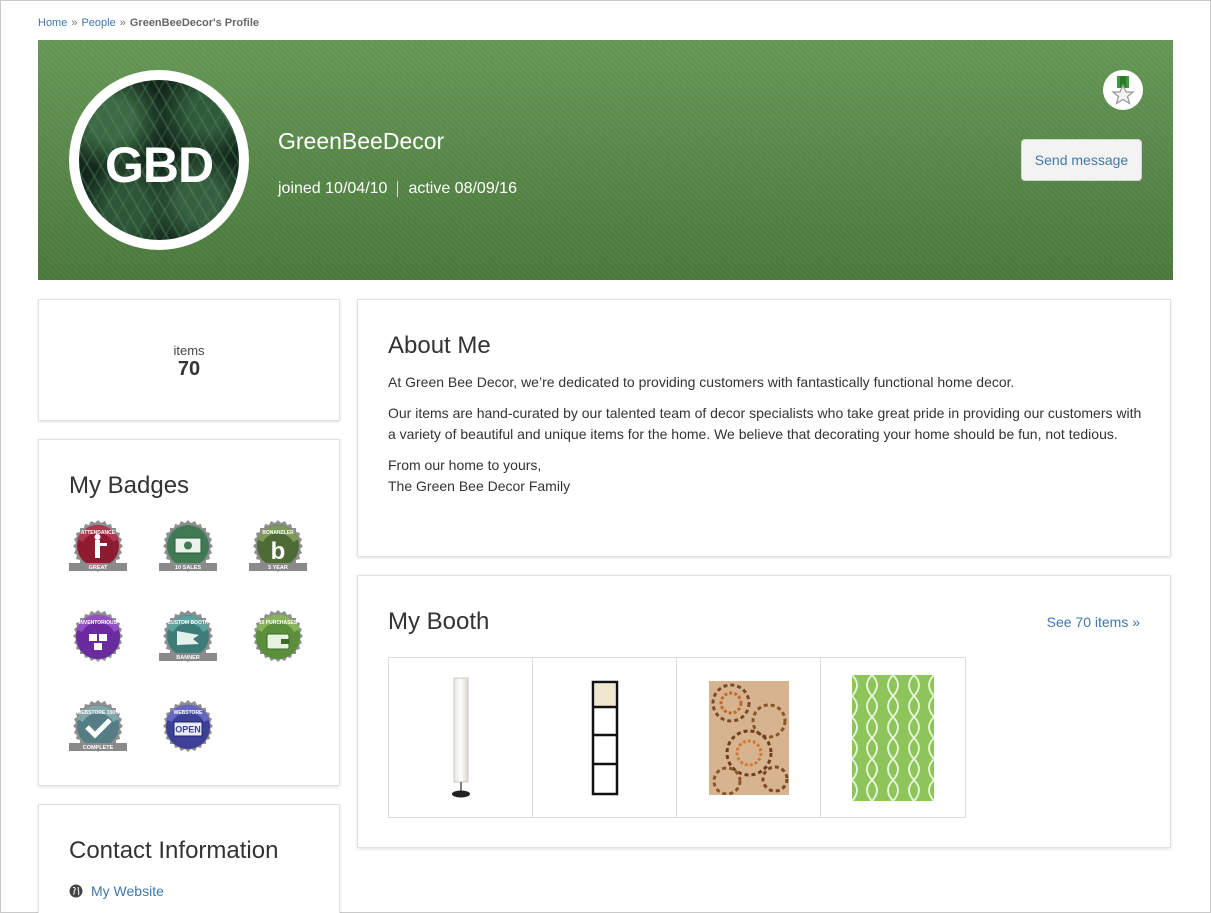 The height and width of the screenshot is (913, 1211). Describe the element at coordinates (188, 638) in the screenshot. I see `custom-booth-badge-icon: CUSTOM BOOTH BANNER` at that location.